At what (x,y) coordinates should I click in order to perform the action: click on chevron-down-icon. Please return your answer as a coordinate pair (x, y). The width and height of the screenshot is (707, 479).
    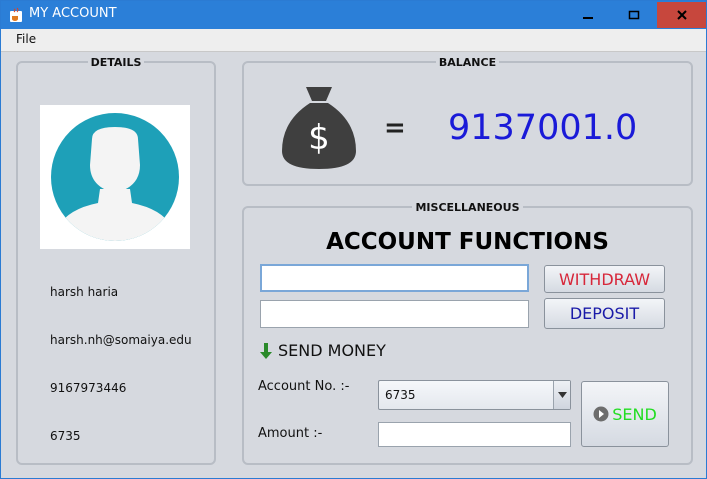
    Looking at the image, I should click on (562, 395).